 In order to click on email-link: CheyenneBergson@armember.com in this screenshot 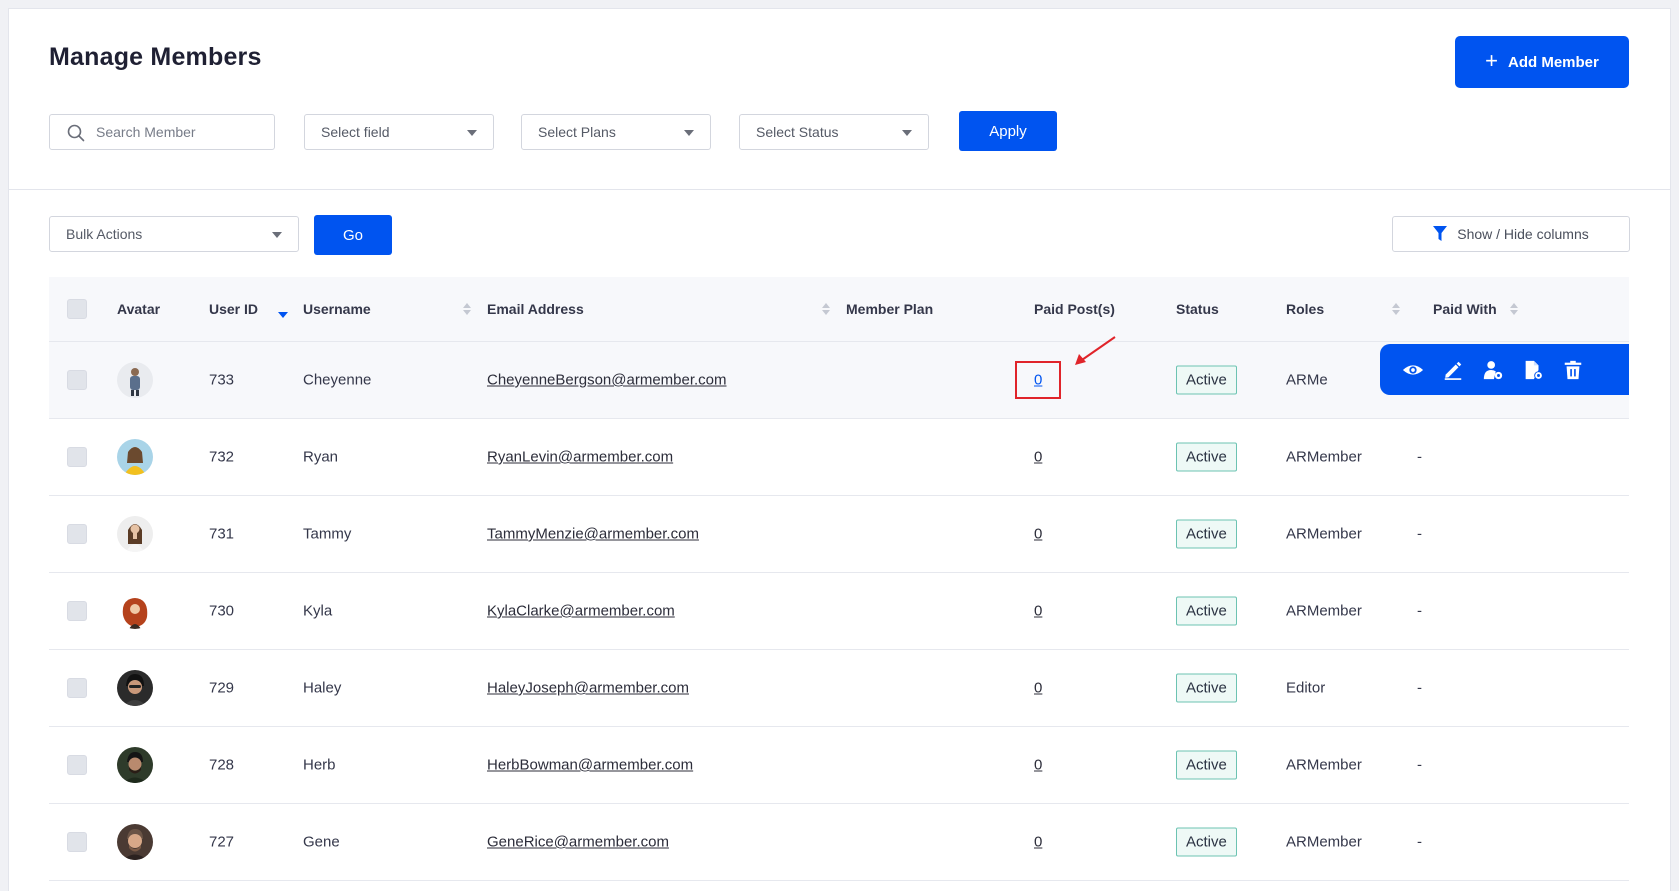, I will do `click(607, 380)`.